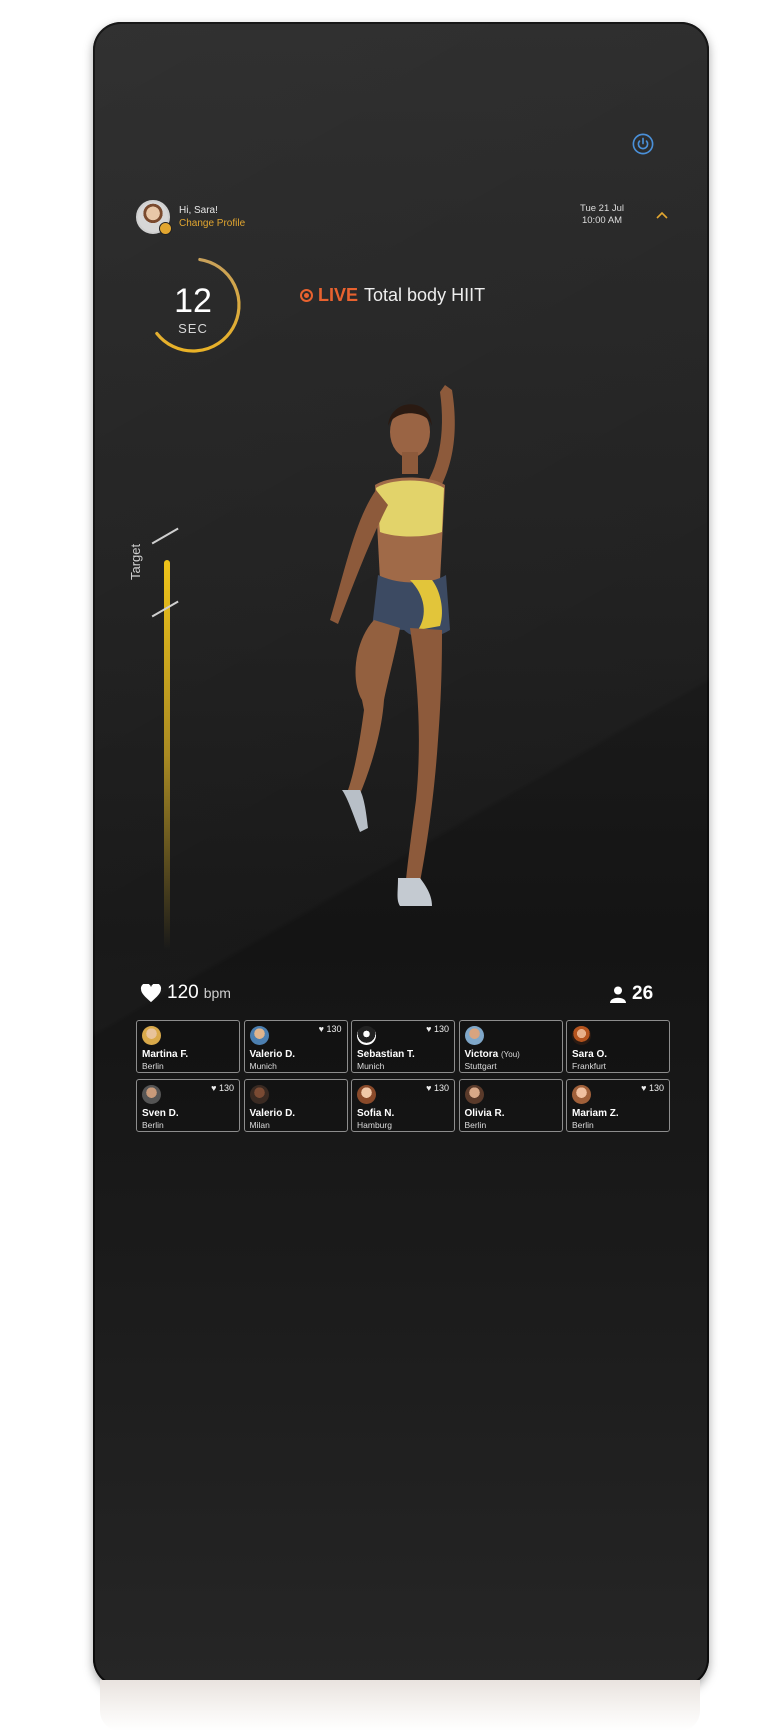  I want to click on person-icon, so click(618, 994).